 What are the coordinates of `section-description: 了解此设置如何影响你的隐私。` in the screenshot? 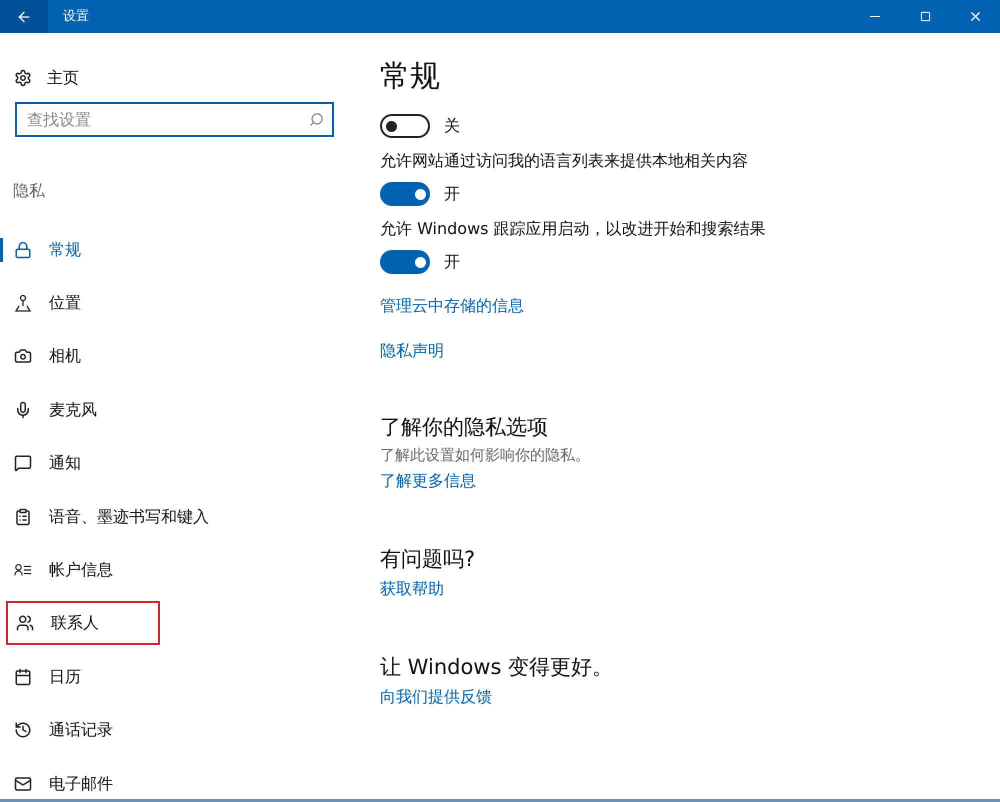 It's located at (485, 455).